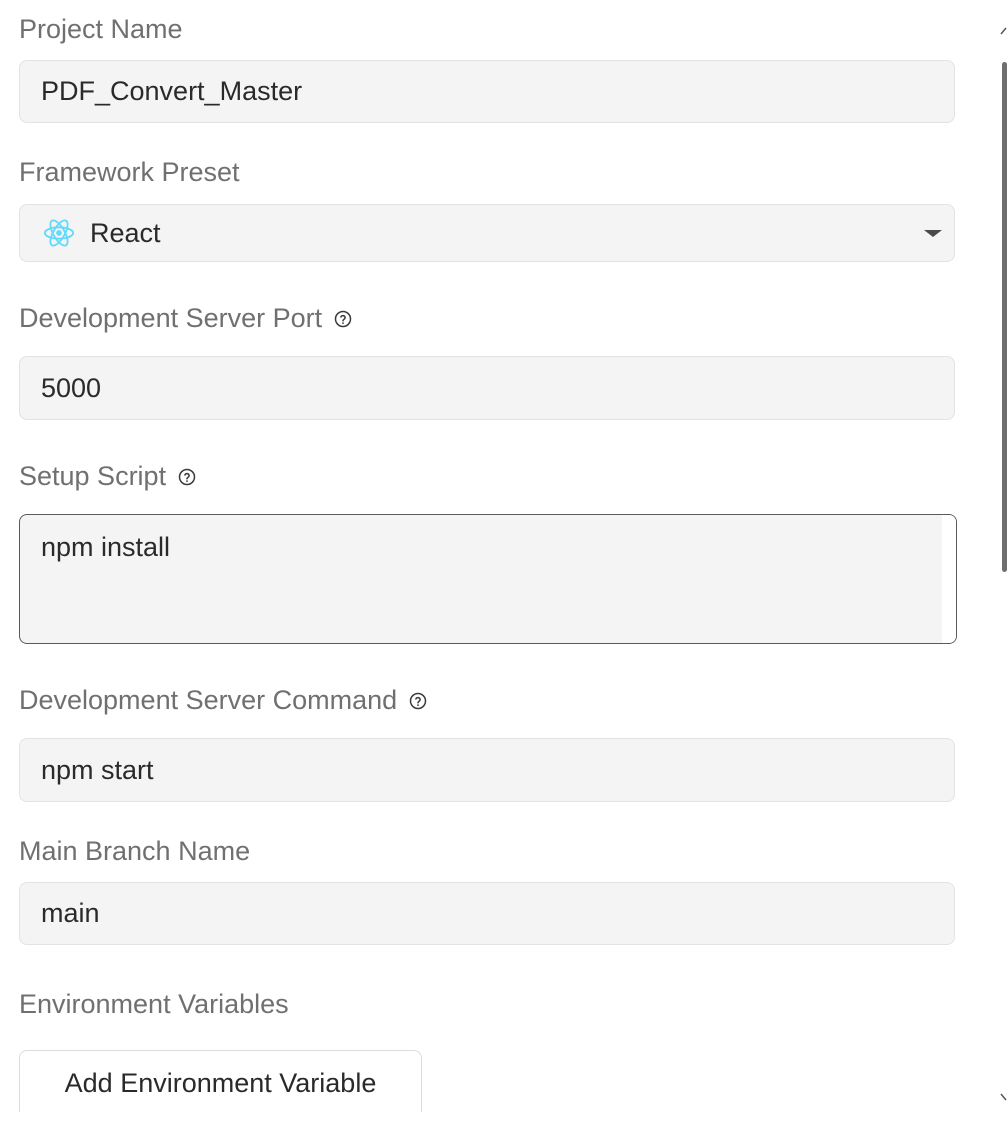 The width and height of the screenshot is (1007, 1146). I want to click on setup-script-textarea: npm install, so click(488, 579).